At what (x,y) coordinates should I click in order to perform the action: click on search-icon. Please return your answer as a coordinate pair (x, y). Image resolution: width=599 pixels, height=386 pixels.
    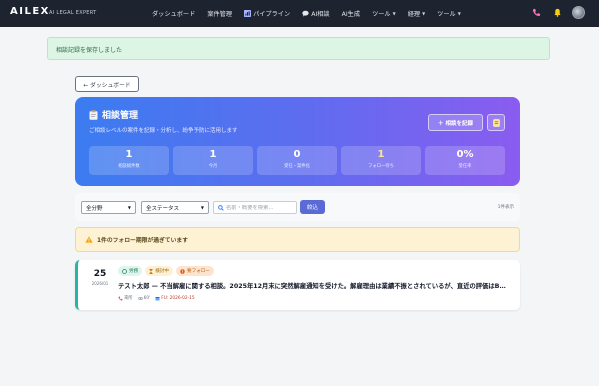
    Looking at the image, I should click on (221, 207).